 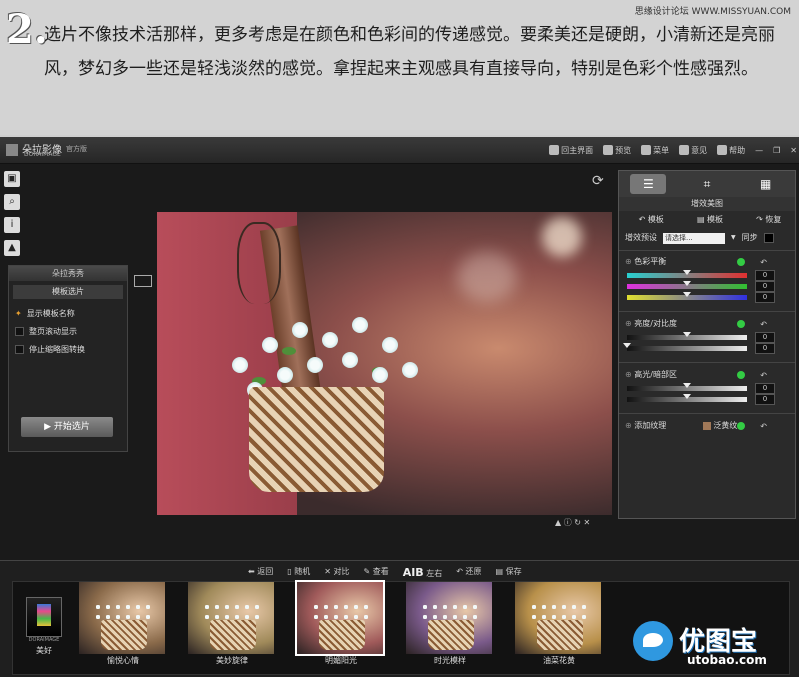 What do you see at coordinates (707, 324) in the screenshot?
I see `section-title: ⊕ 亮度/对比度 ↶` at bounding box center [707, 324].